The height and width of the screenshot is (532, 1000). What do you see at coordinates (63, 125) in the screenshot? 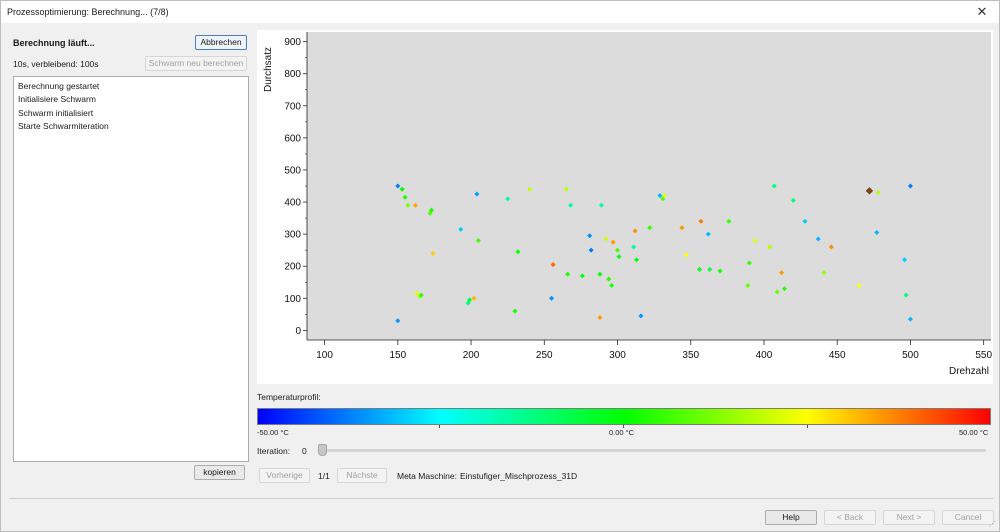
I see `log-entry: Starte Schwarmiteration` at bounding box center [63, 125].